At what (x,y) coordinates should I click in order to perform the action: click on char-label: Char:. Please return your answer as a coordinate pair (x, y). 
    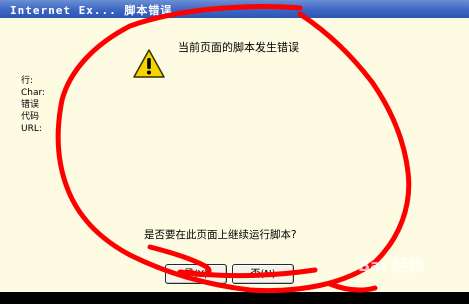
    Looking at the image, I should click on (33, 93).